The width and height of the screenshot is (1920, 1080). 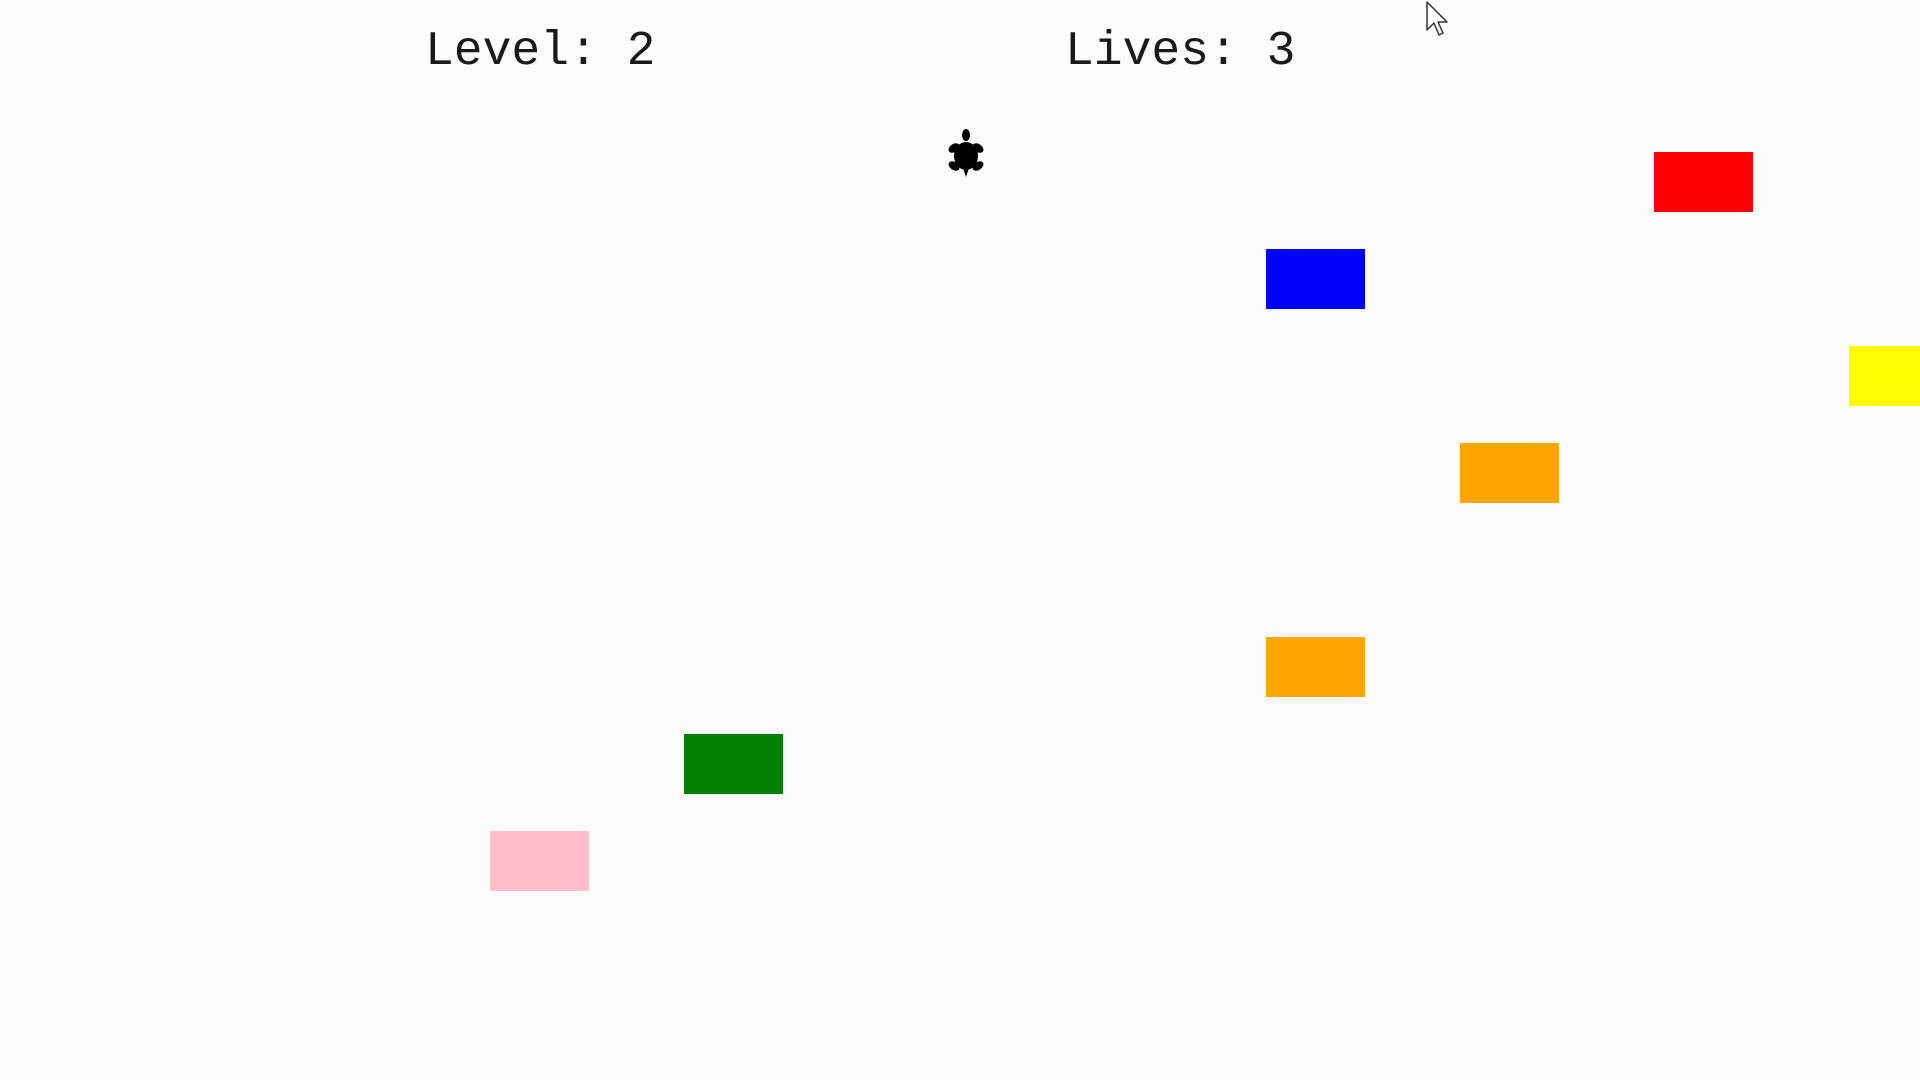 I want to click on car-blue, so click(x=1315, y=279).